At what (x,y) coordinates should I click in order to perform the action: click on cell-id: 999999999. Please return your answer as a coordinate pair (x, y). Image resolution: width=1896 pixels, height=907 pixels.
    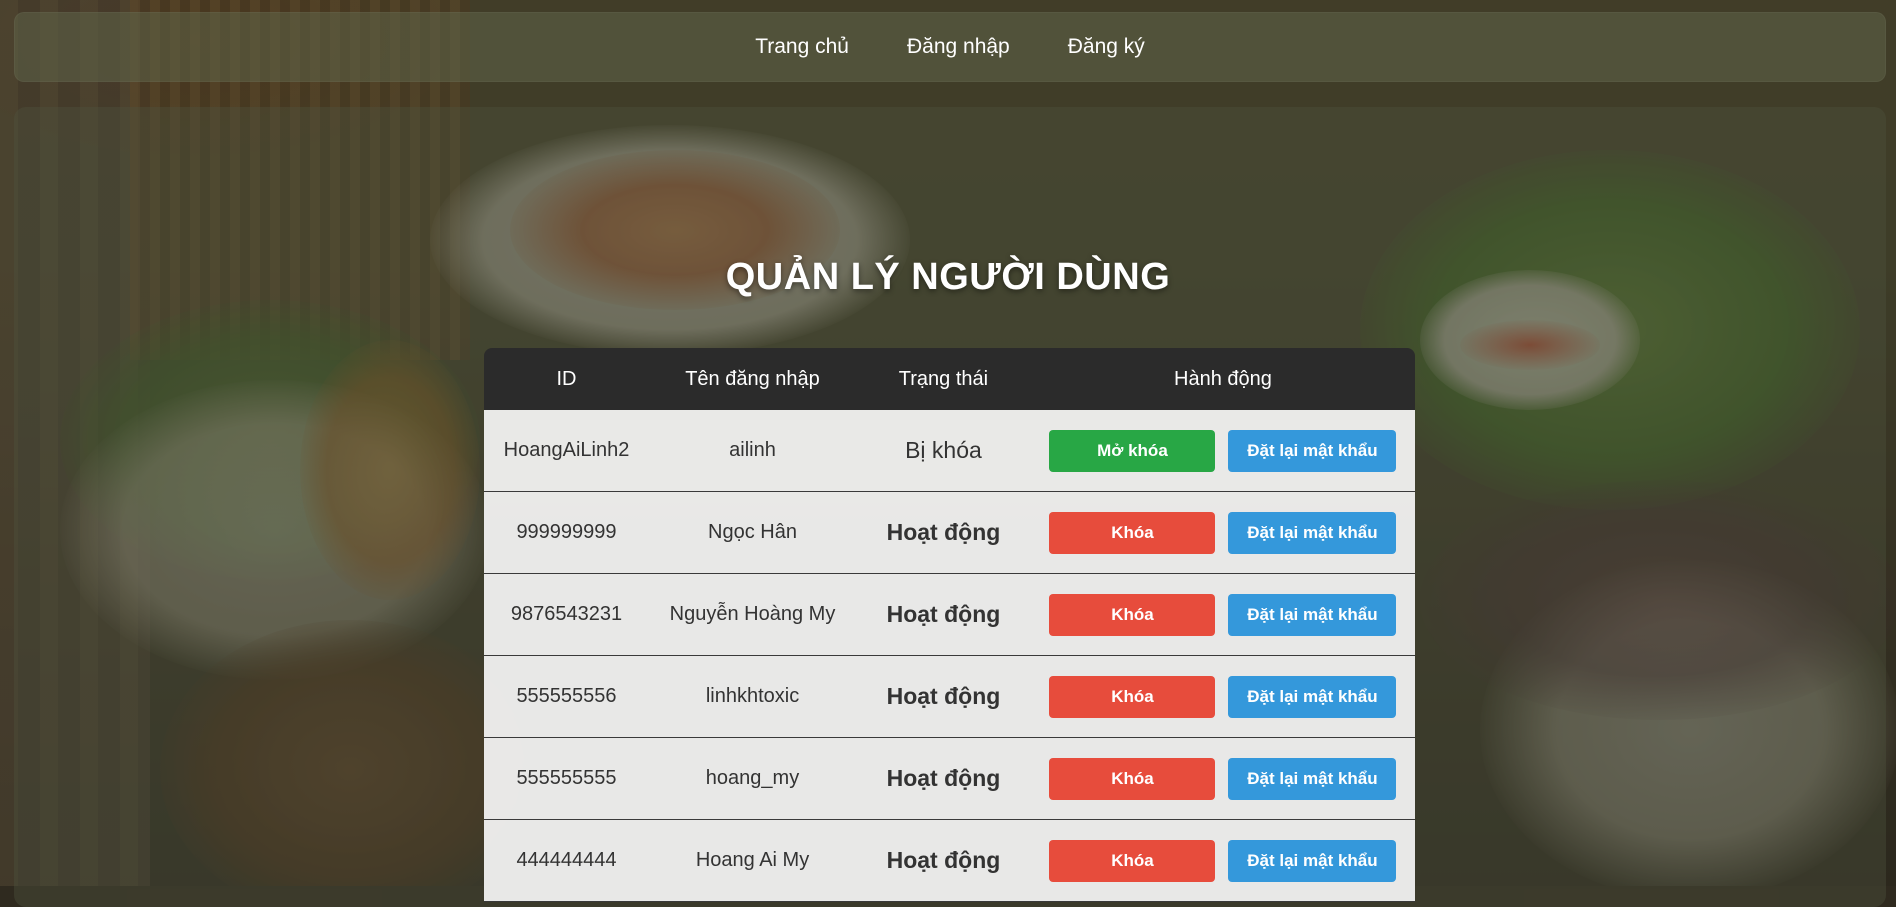
    Looking at the image, I should click on (566, 532).